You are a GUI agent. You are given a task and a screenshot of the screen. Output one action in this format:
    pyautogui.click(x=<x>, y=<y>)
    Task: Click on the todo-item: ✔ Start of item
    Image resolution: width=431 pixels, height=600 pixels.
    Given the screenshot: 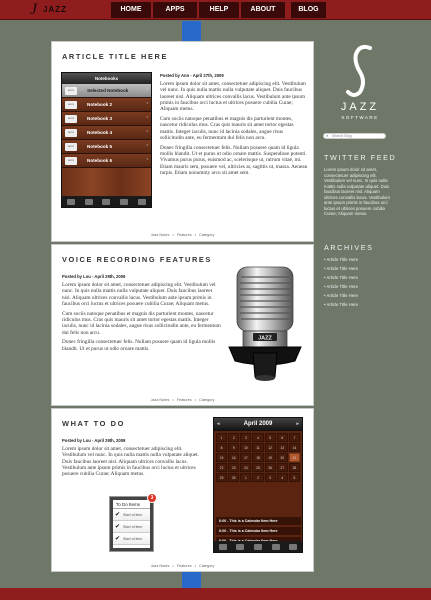 What is the action you would take?
    pyautogui.click(x=131, y=539)
    